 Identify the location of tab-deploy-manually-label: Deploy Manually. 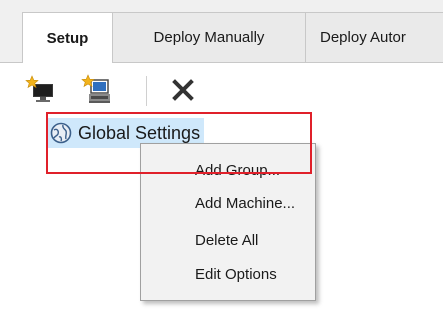
(209, 37).